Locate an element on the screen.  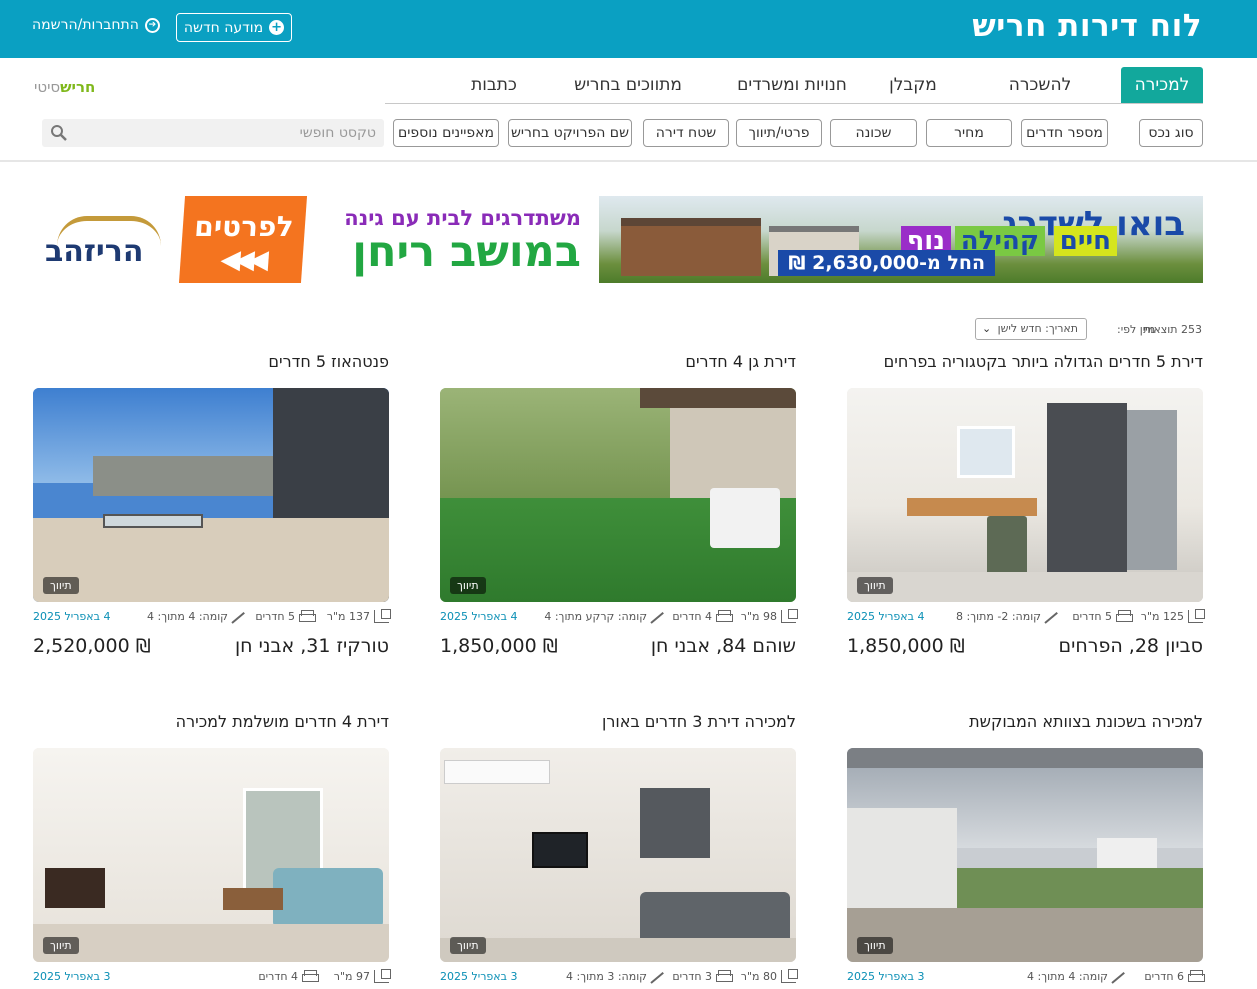
tab-brokers: מתווכים בחריש is located at coordinates (628, 85).